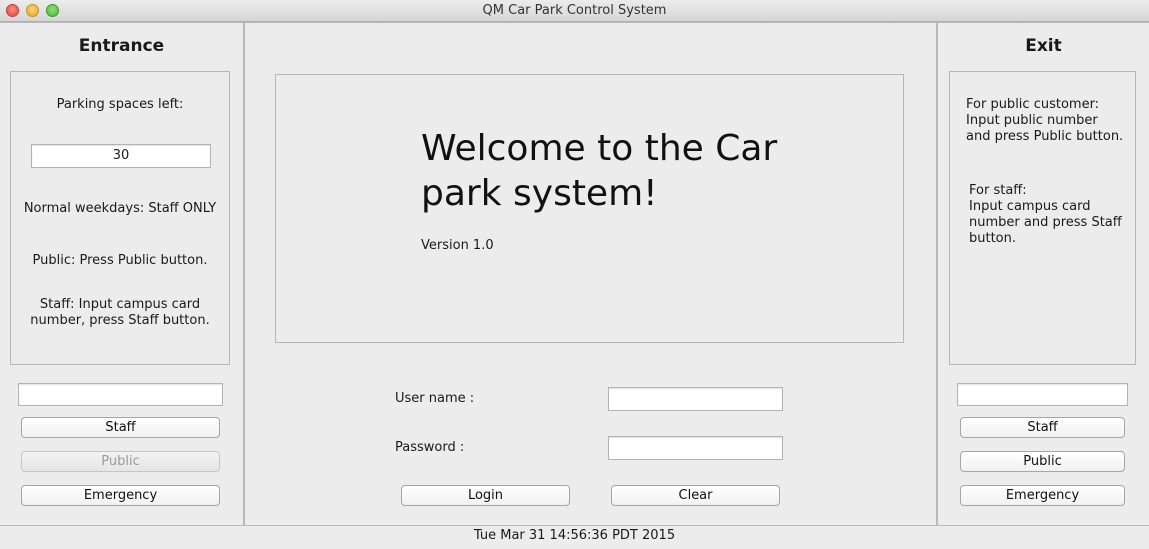 This screenshot has width=1149, height=549. Describe the element at coordinates (1033, 104) in the screenshot. I see `public-instructions-line: For public customer:` at that location.